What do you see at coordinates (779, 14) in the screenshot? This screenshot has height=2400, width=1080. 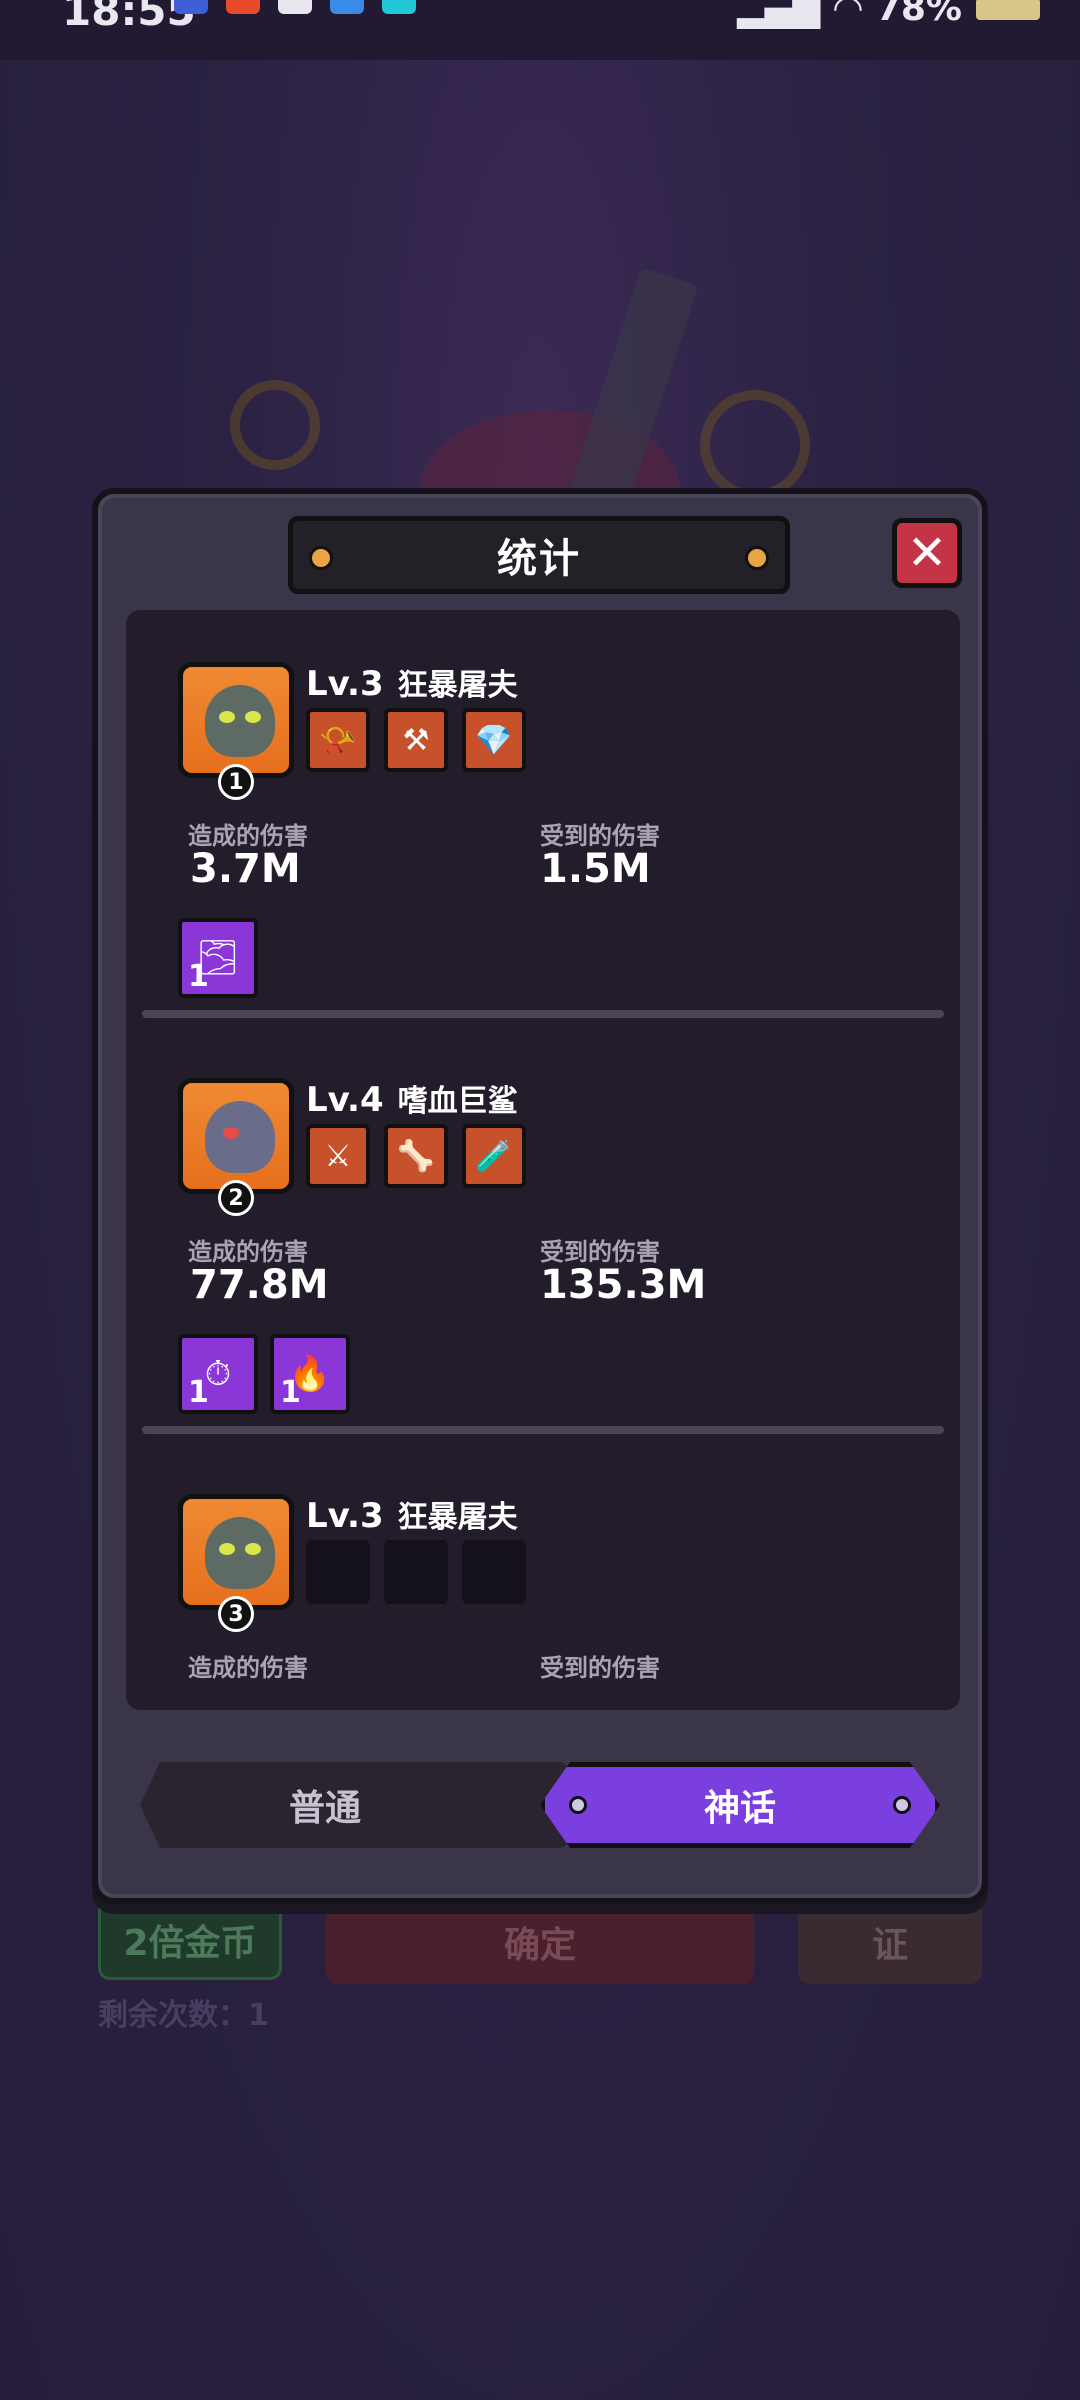 I see `signal-icon: ▂▄▆` at bounding box center [779, 14].